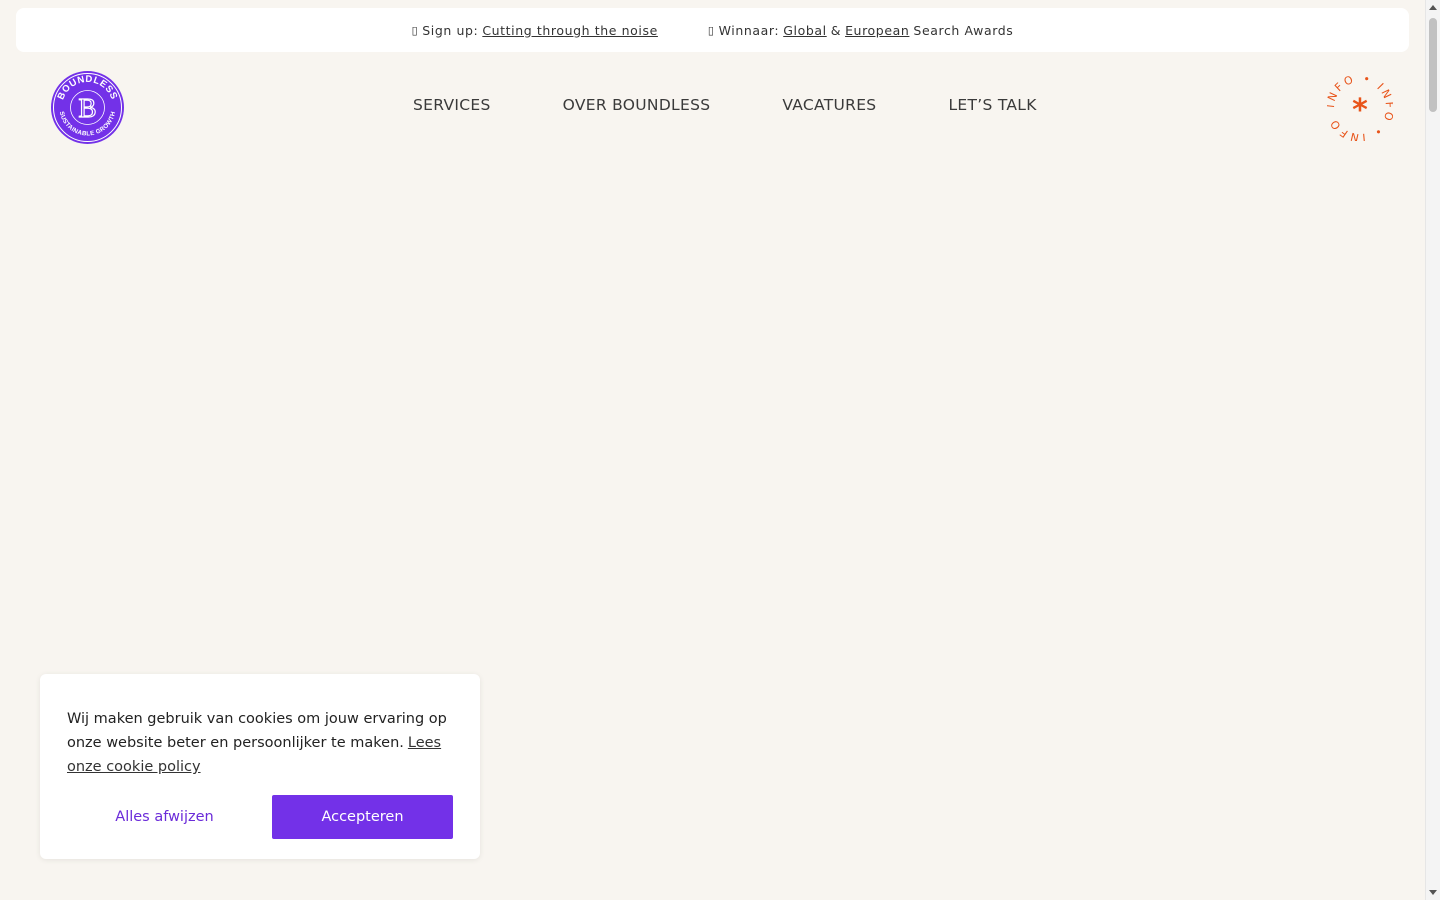  I want to click on scrollbar, so click(1432, 450).